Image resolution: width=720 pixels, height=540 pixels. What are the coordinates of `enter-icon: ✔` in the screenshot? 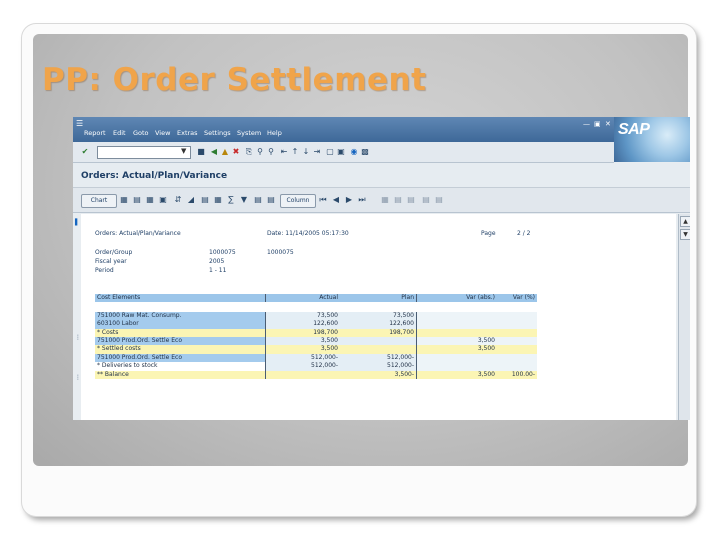 It's located at (85, 151).